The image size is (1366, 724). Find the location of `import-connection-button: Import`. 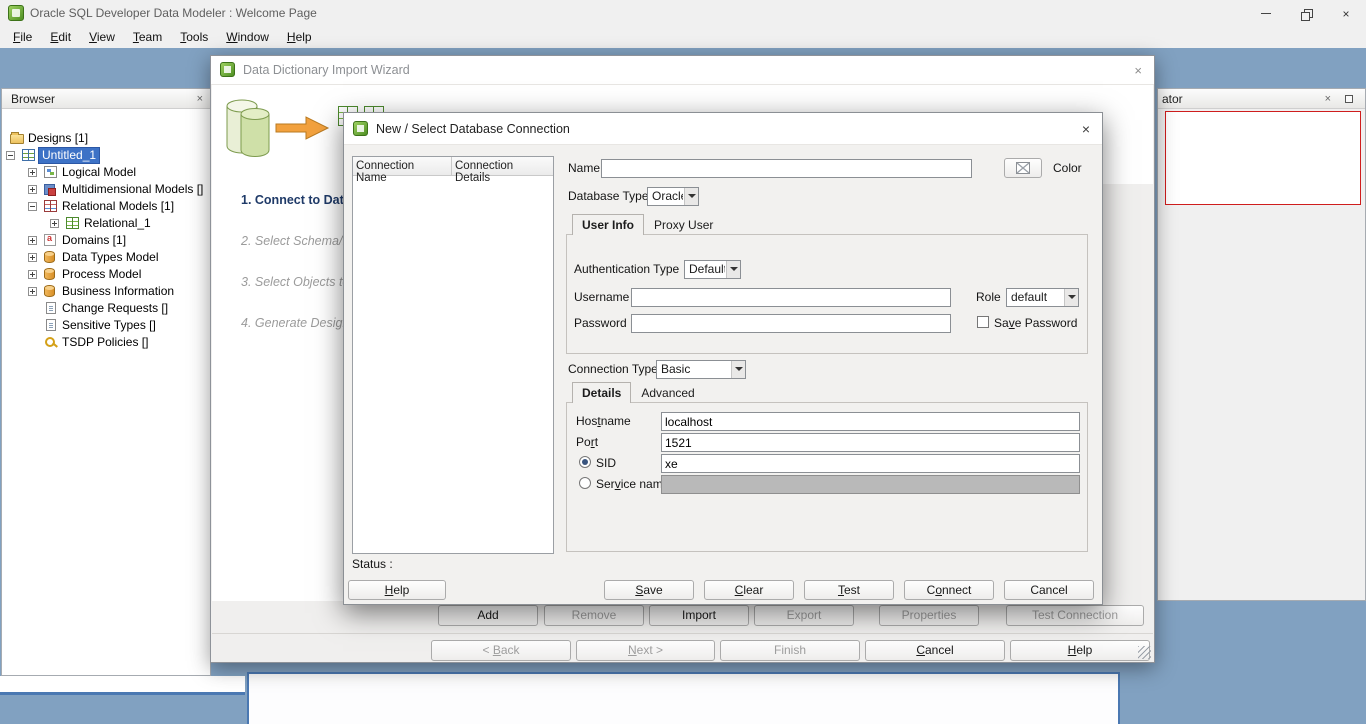

import-connection-button: Import is located at coordinates (699, 615).